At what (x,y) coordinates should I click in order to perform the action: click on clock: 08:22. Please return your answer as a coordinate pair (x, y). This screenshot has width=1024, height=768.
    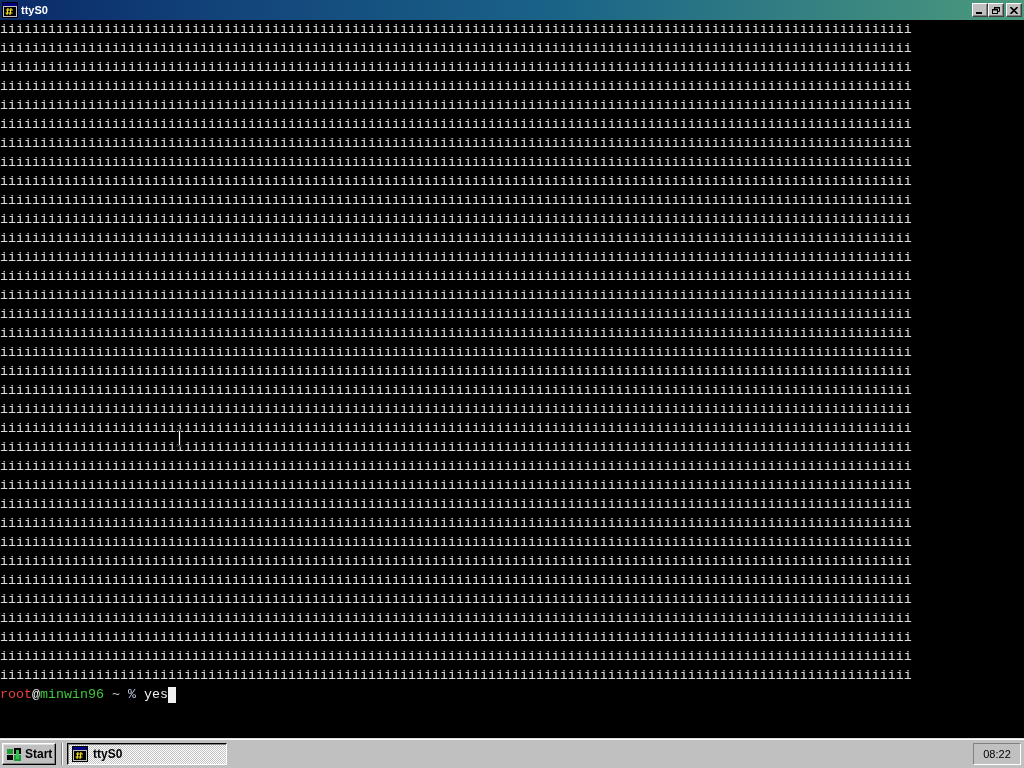
    Looking at the image, I should click on (997, 754).